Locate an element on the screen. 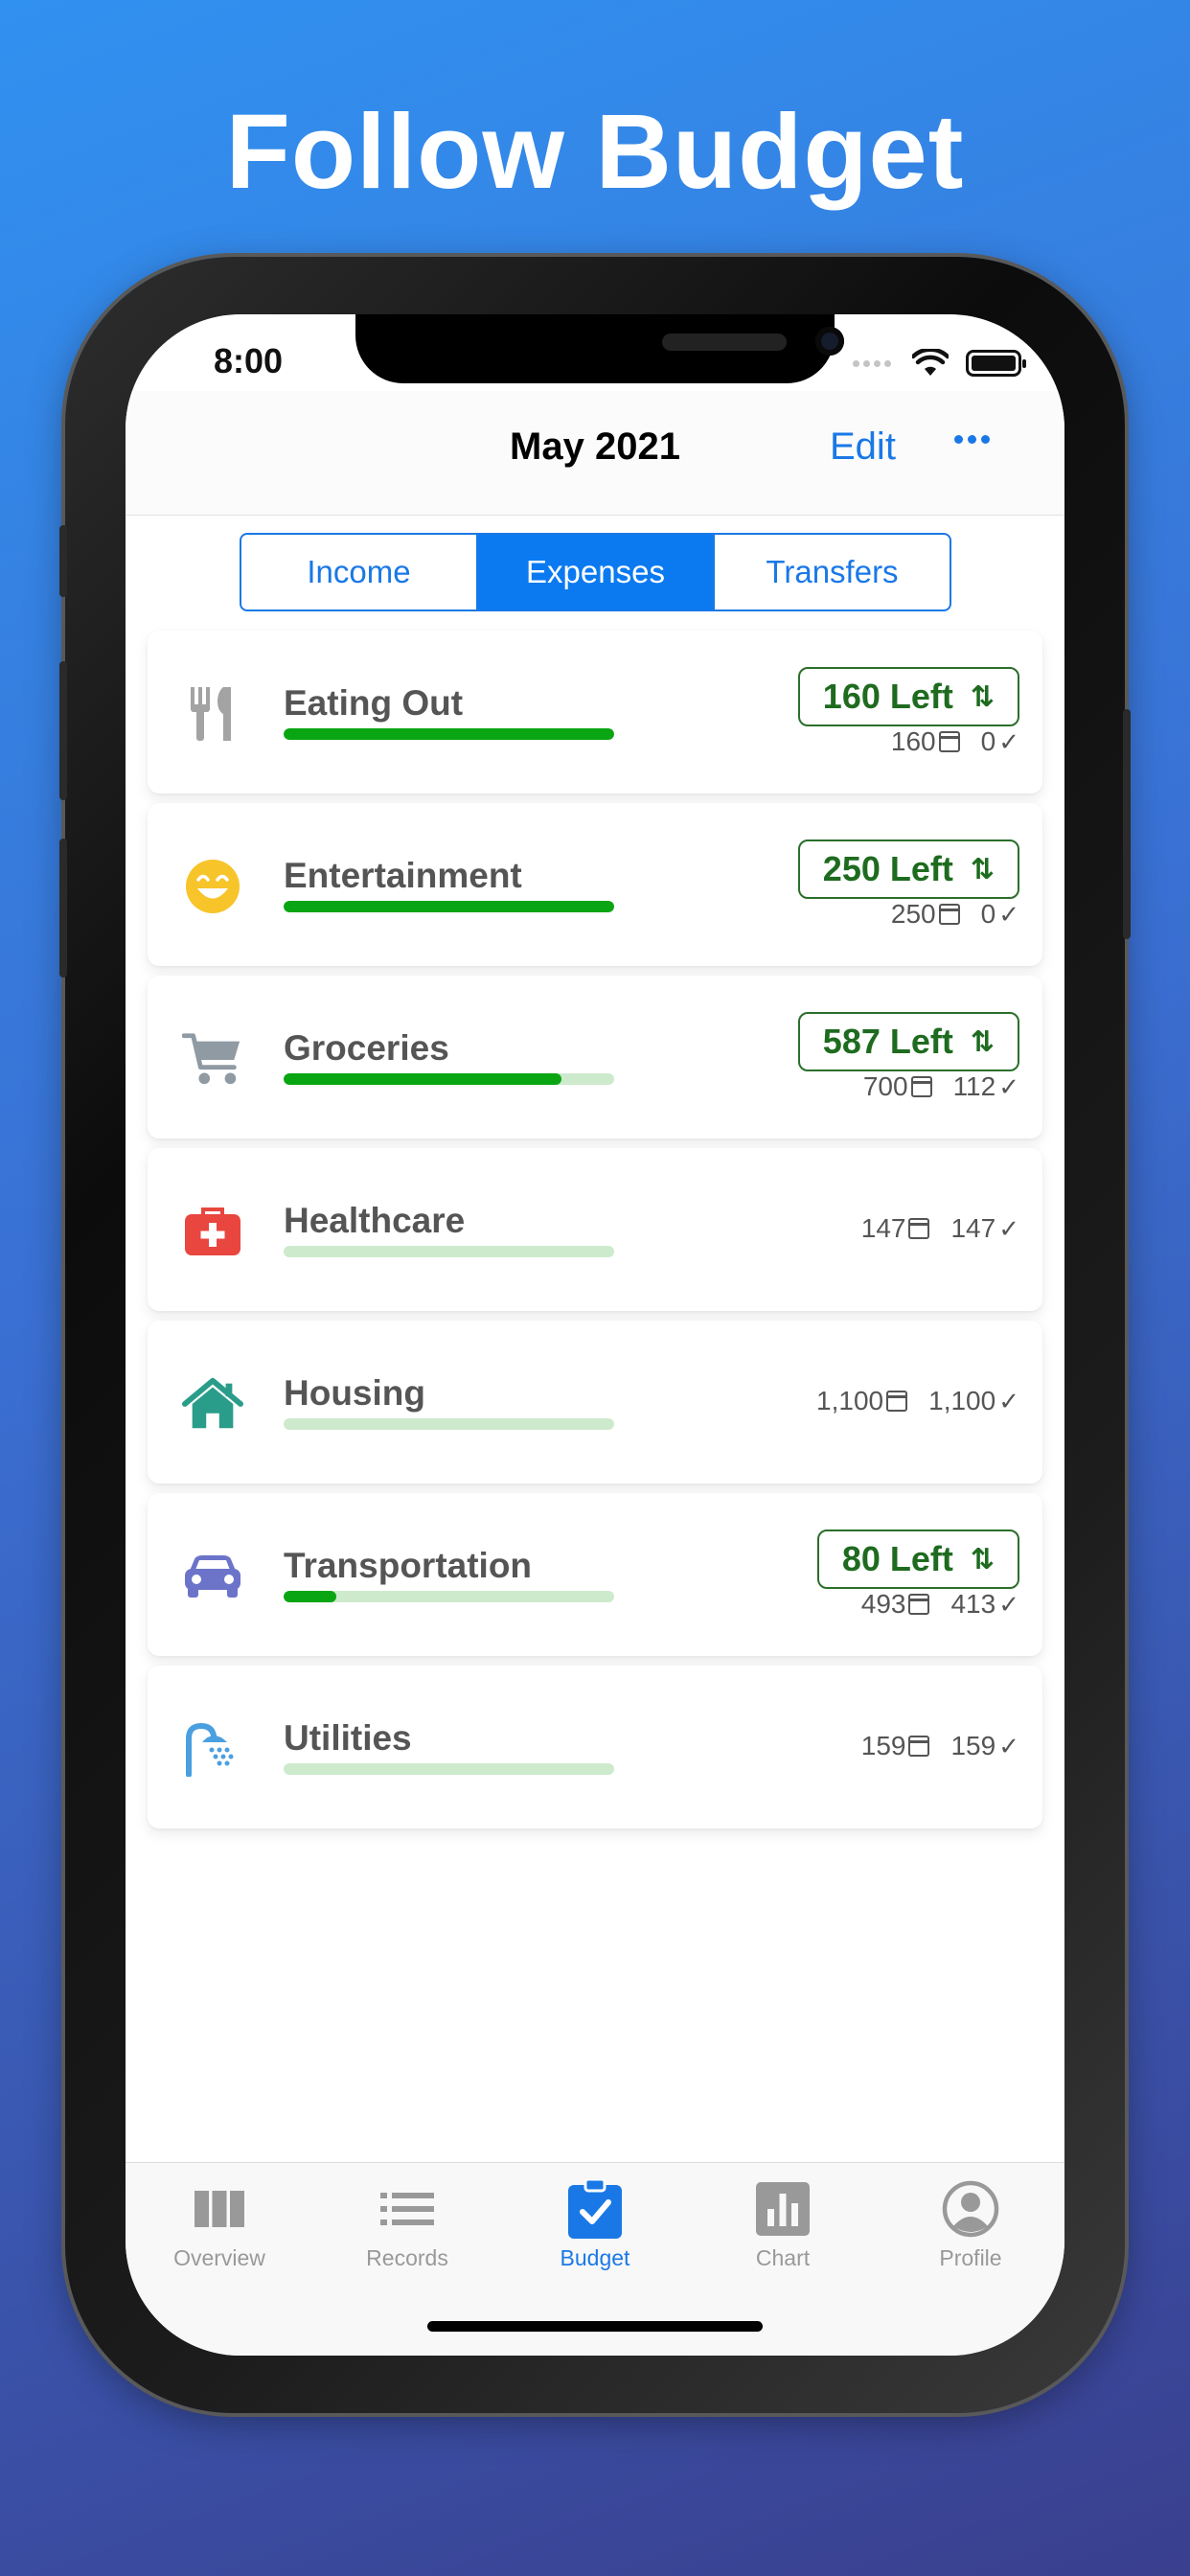  left-badge: 250 Left ⇅ is located at coordinates (908, 869).